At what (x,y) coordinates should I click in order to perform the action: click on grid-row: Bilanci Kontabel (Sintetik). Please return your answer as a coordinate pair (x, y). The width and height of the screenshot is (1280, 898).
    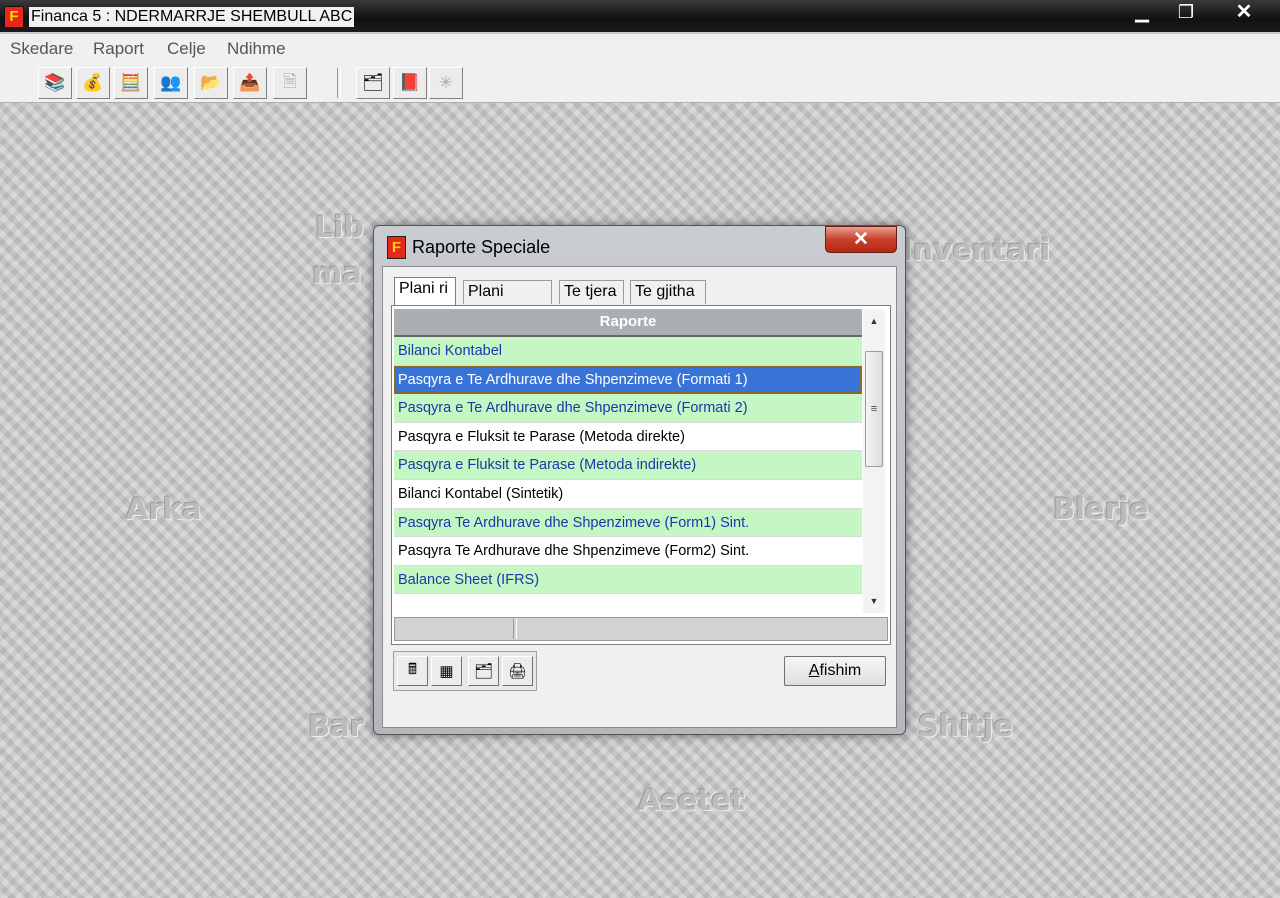
    Looking at the image, I should click on (628, 494).